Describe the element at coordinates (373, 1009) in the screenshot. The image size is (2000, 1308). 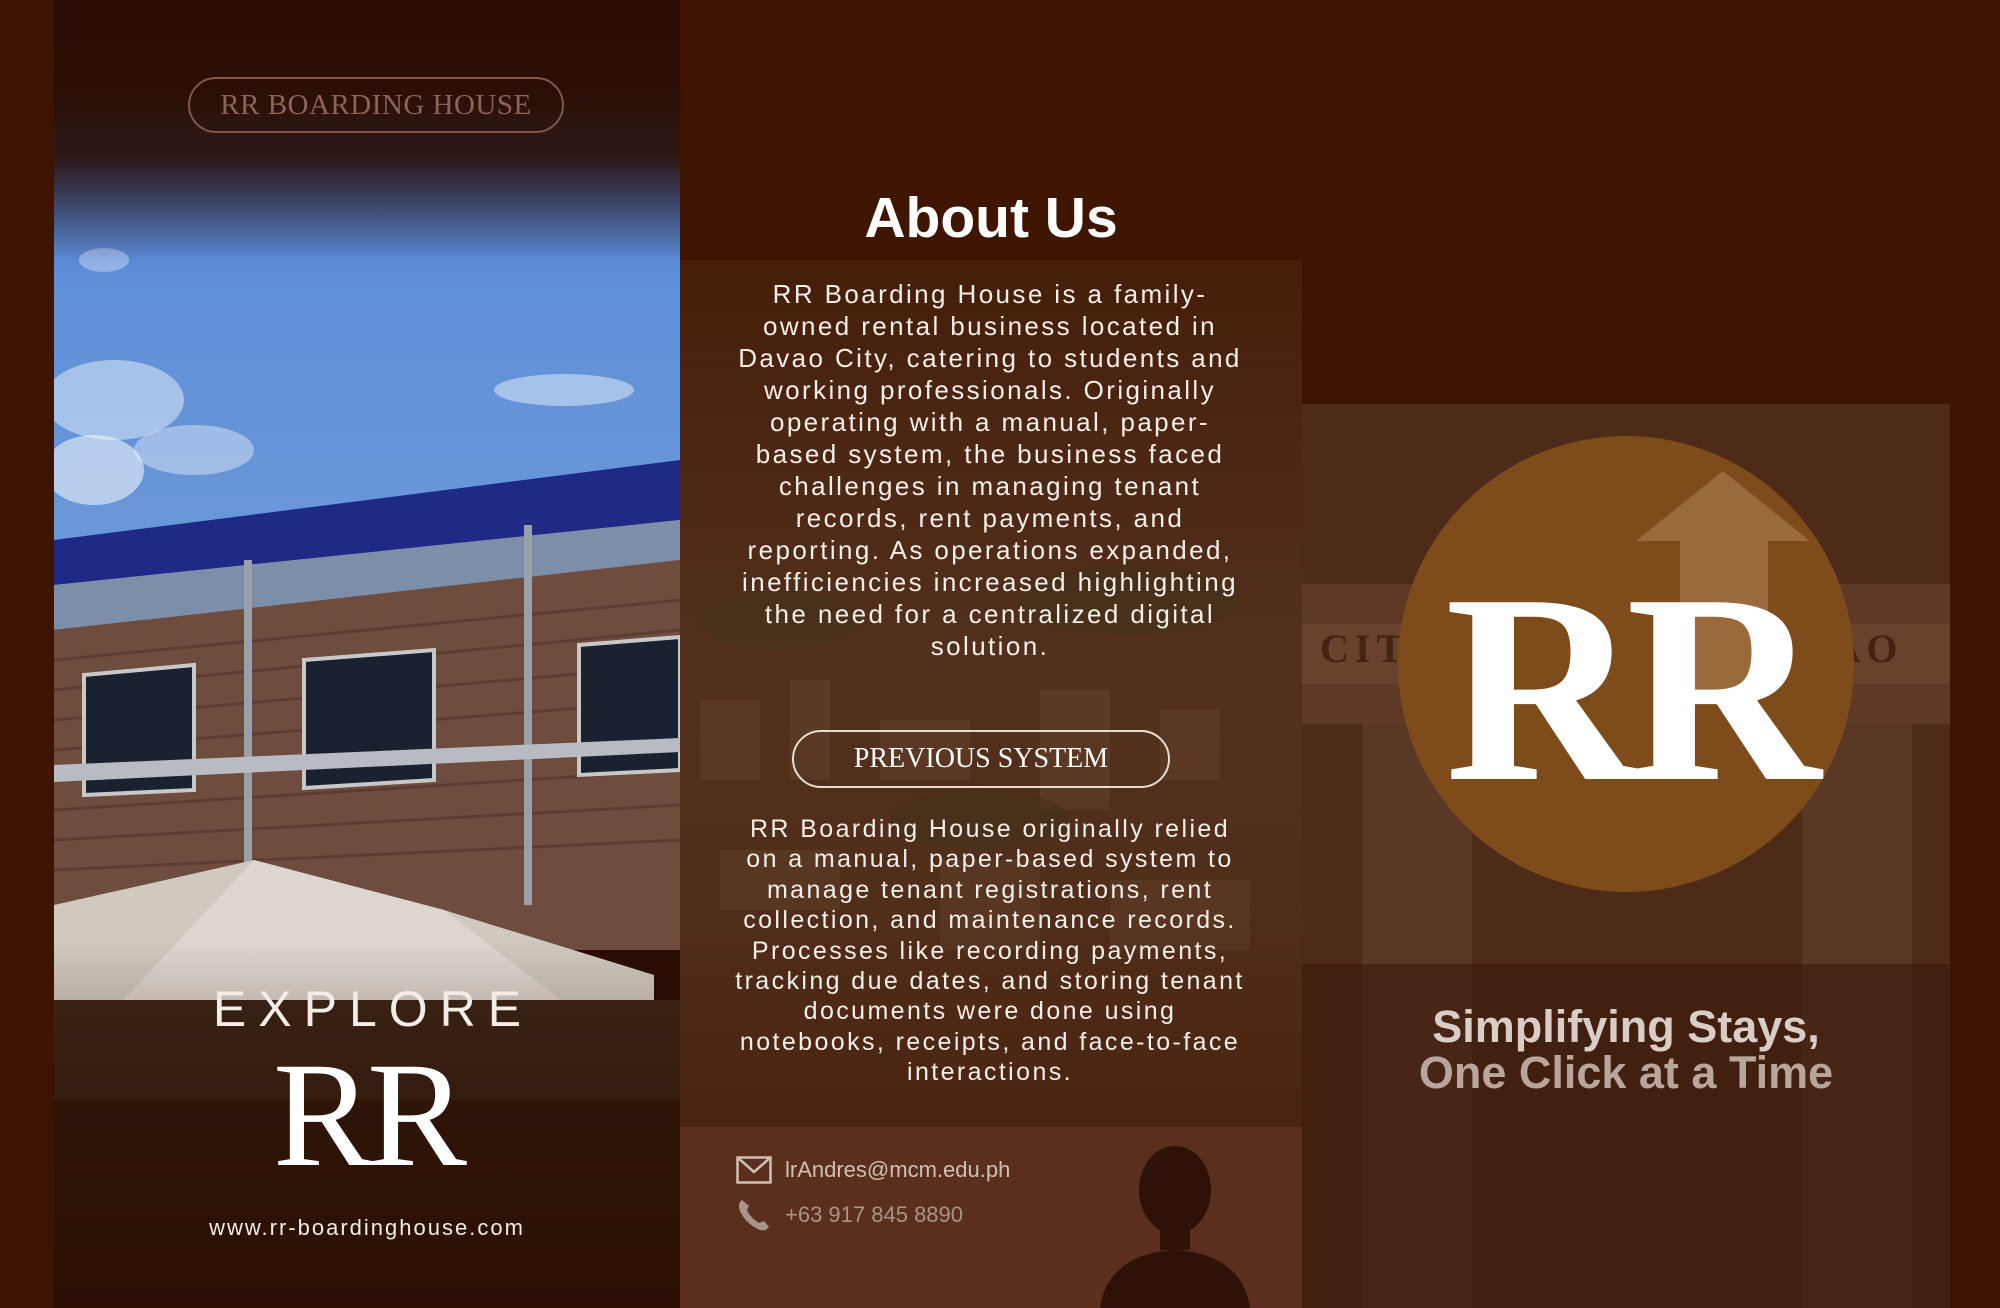
I see `explore-heading: EXPLORE` at that location.